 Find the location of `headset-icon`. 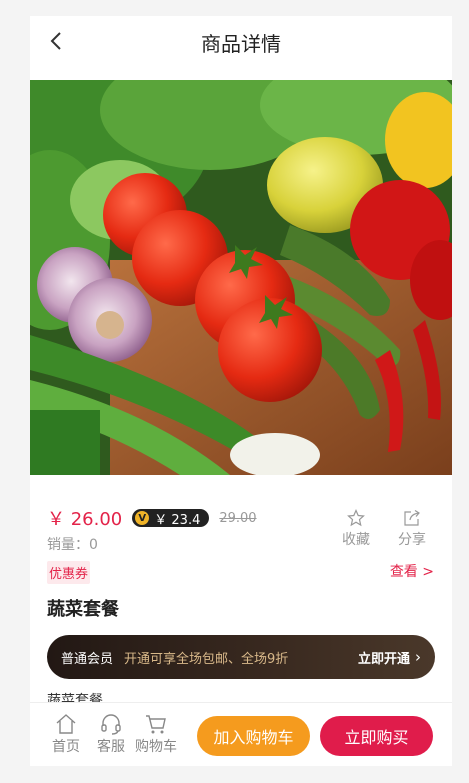

headset-icon is located at coordinates (111, 724).